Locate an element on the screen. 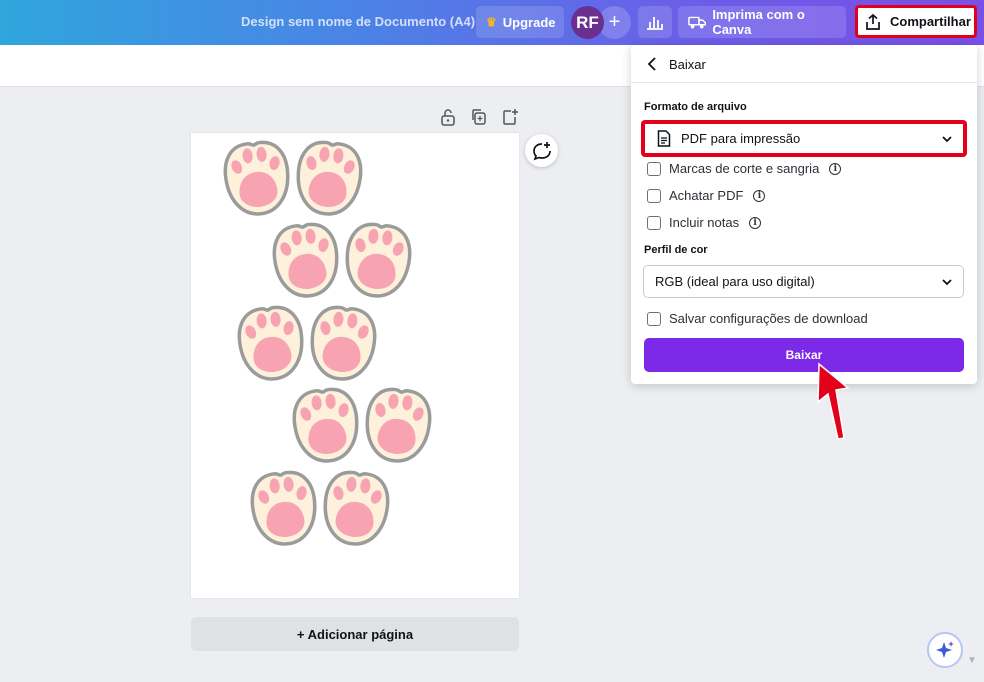 The image size is (984, 682). add-page-icon is located at coordinates (510, 117).